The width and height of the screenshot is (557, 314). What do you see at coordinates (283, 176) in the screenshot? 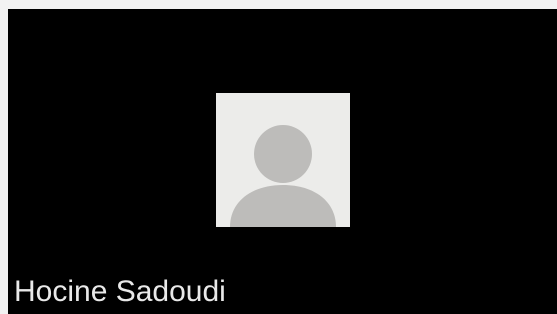
I see `default-user-icon` at bounding box center [283, 176].